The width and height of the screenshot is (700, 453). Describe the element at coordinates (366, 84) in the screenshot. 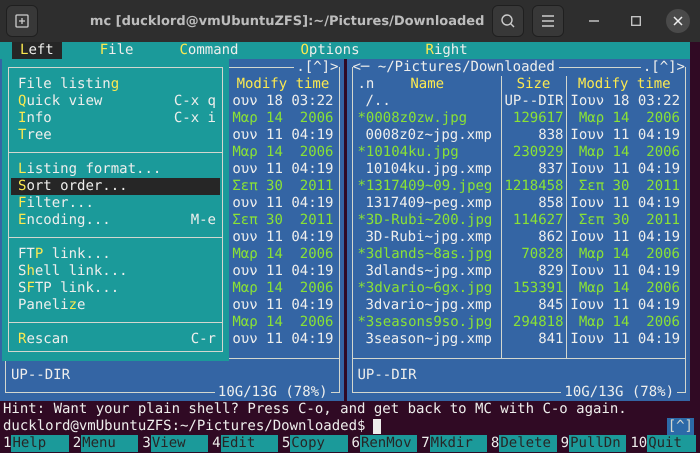

I see `sort-marker: .n` at that location.